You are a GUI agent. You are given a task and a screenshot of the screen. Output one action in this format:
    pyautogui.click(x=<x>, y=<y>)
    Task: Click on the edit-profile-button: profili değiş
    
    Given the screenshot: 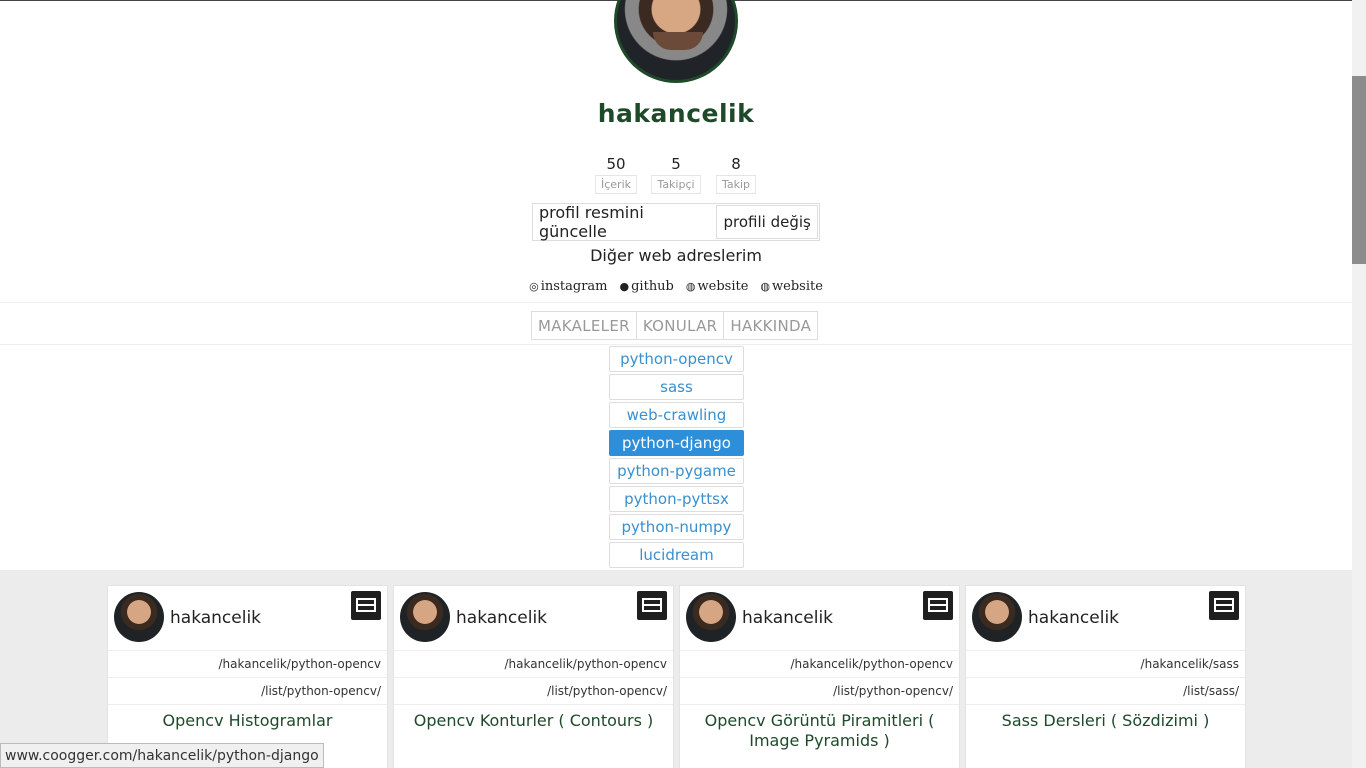 What is the action you would take?
    pyautogui.click(x=767, y=222)
    